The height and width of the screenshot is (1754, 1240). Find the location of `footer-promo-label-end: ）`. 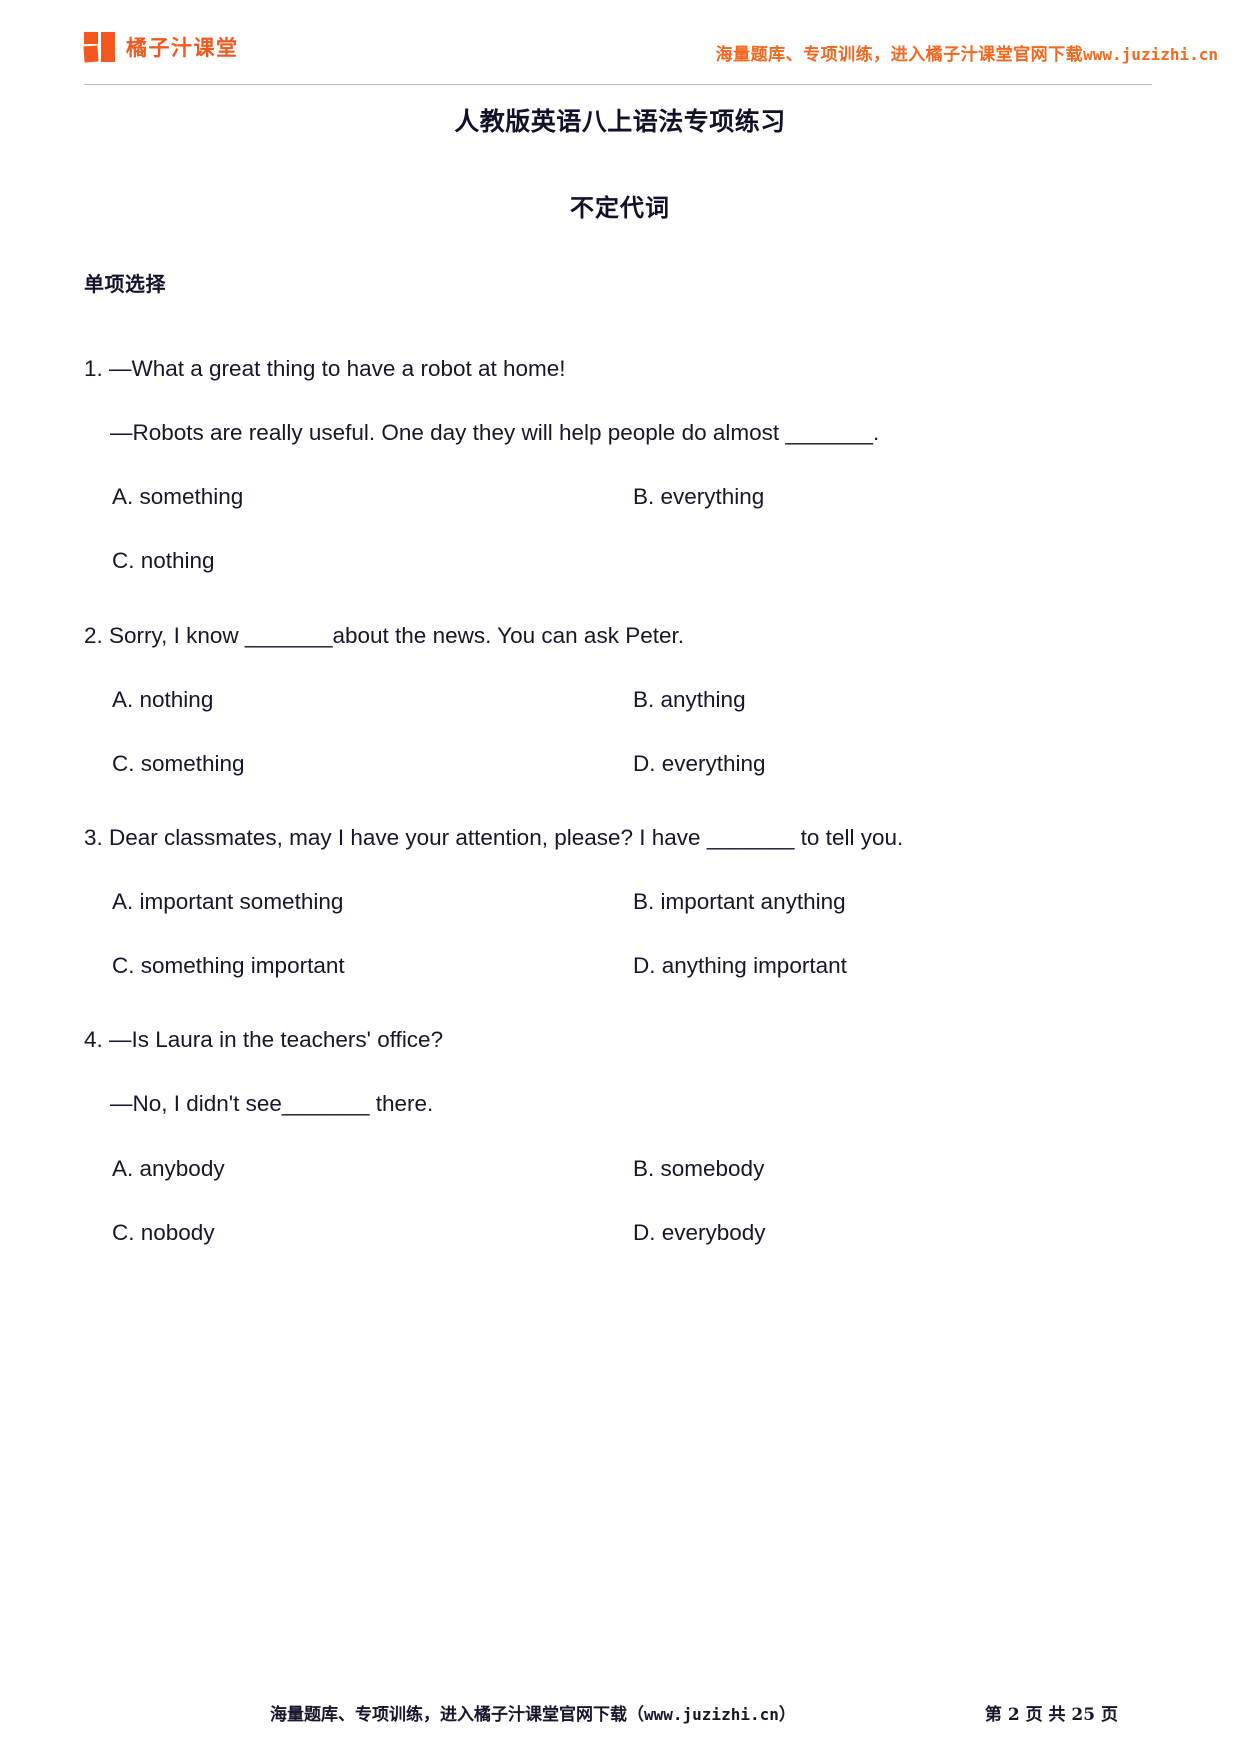

footer-promo-label-end: ） is located at coordinates (787, 1715).